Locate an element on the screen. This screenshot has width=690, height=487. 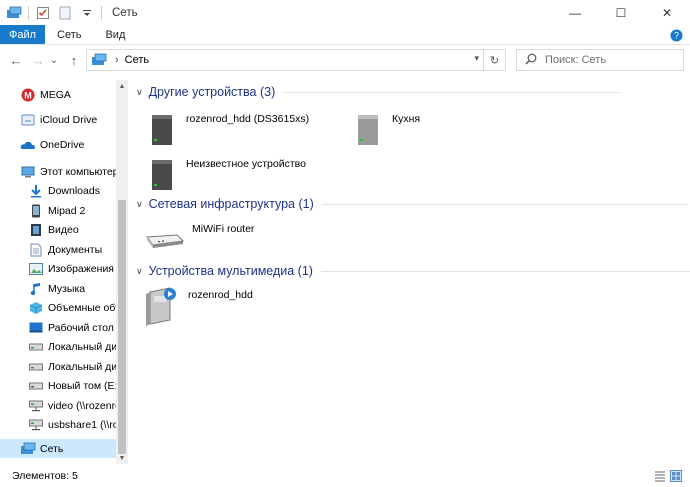
customize-qa-icon is located at coordinates (87, 13).